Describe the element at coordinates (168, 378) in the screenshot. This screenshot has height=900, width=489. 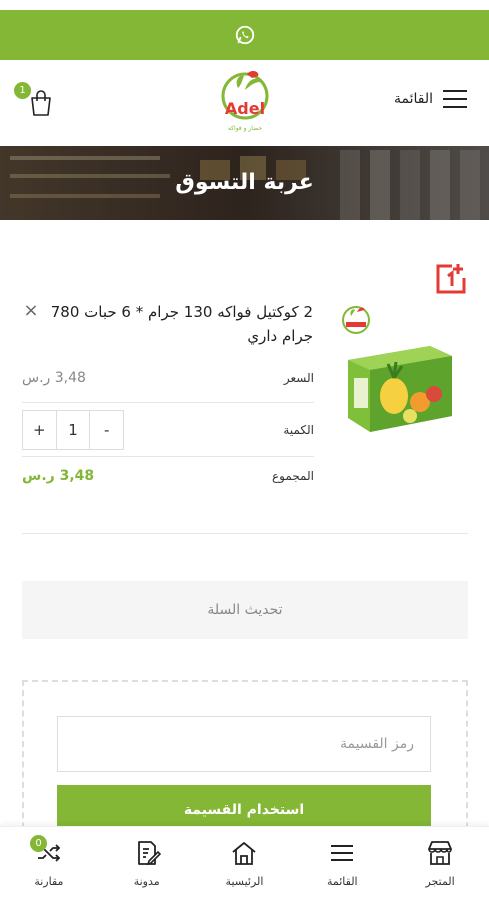
I see `price-row: 3,48 ر.س السعر` at that location.